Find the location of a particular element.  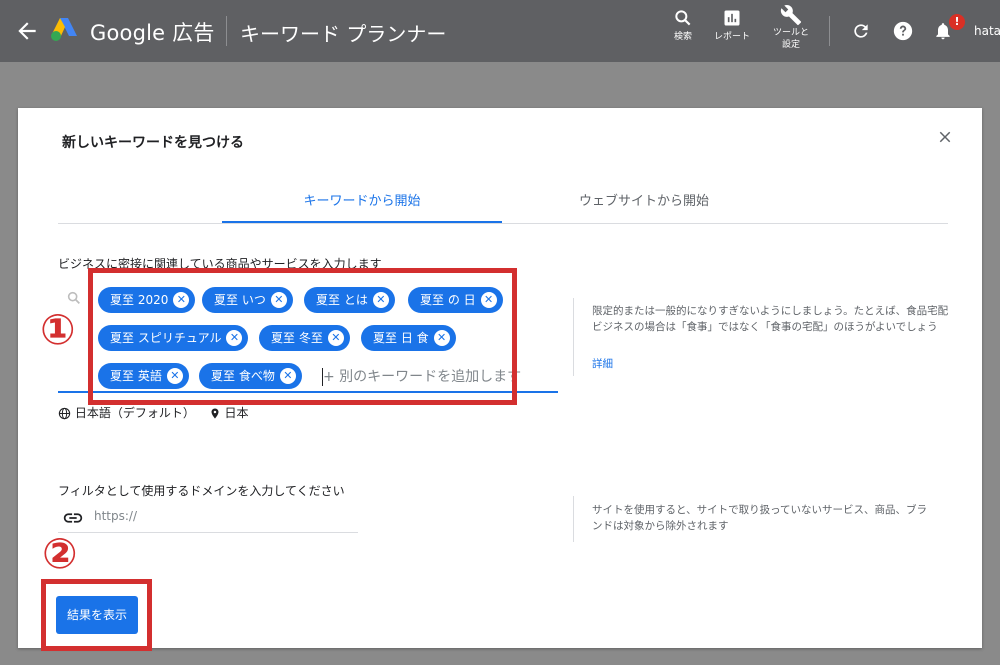

back-arrow-icon is located at coordinates (27, 31).